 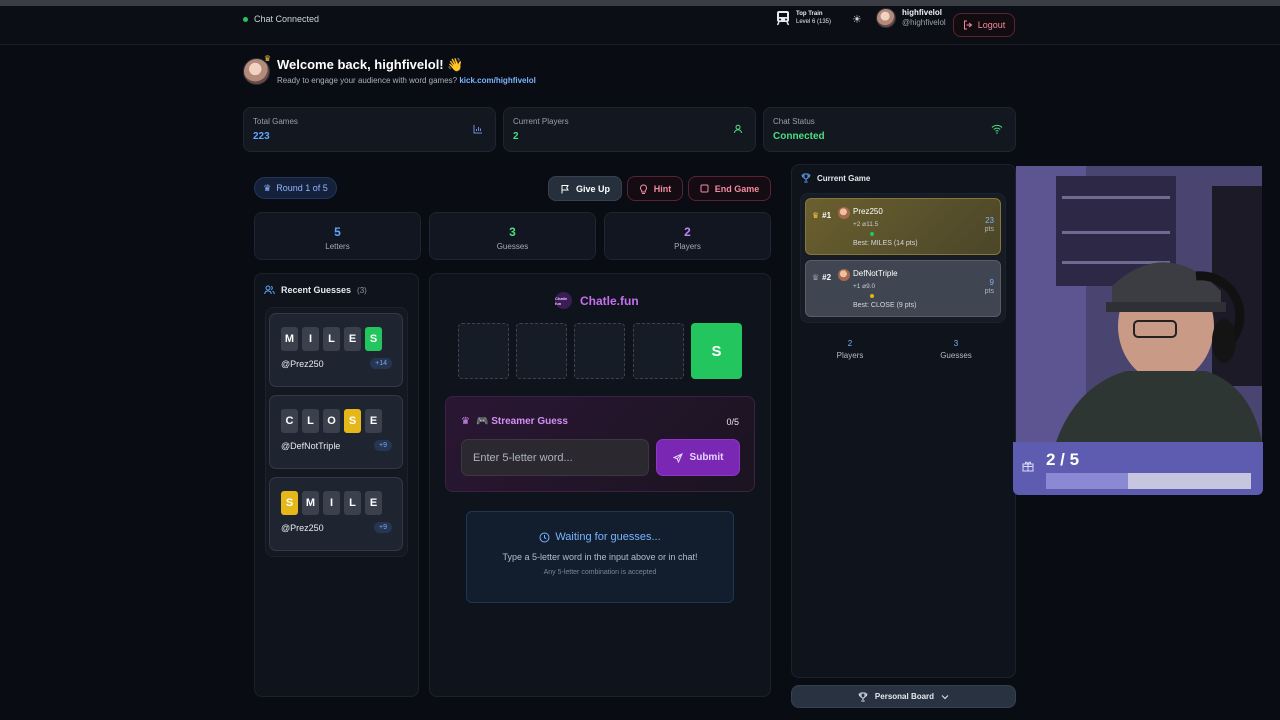 What do you see at coordinates (555, 457) in the screenshot?
I see `guess-input` at bounding box center [555, 457].